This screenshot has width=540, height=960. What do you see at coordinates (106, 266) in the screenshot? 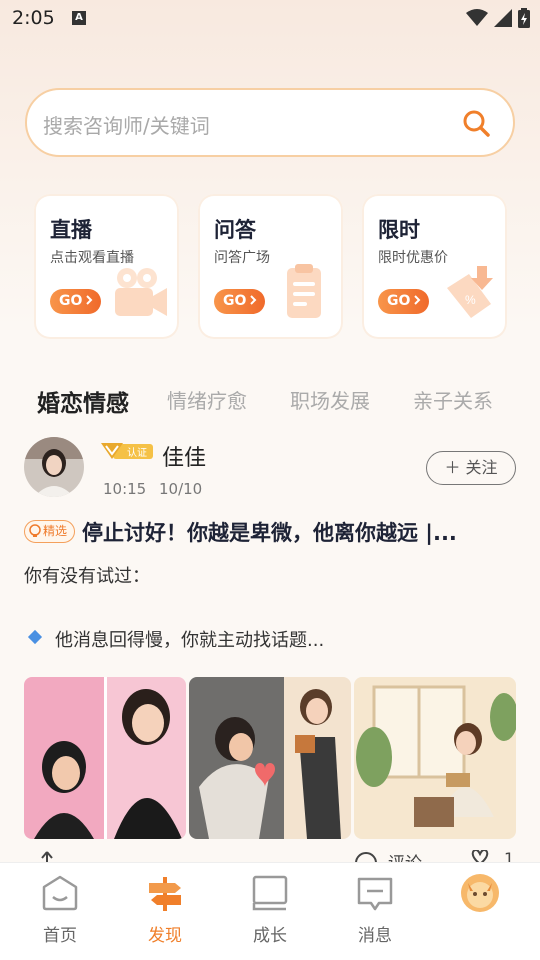
I see `quick-card-live: 直播 点击观看直播 GO` at bounding box center [106, 266].